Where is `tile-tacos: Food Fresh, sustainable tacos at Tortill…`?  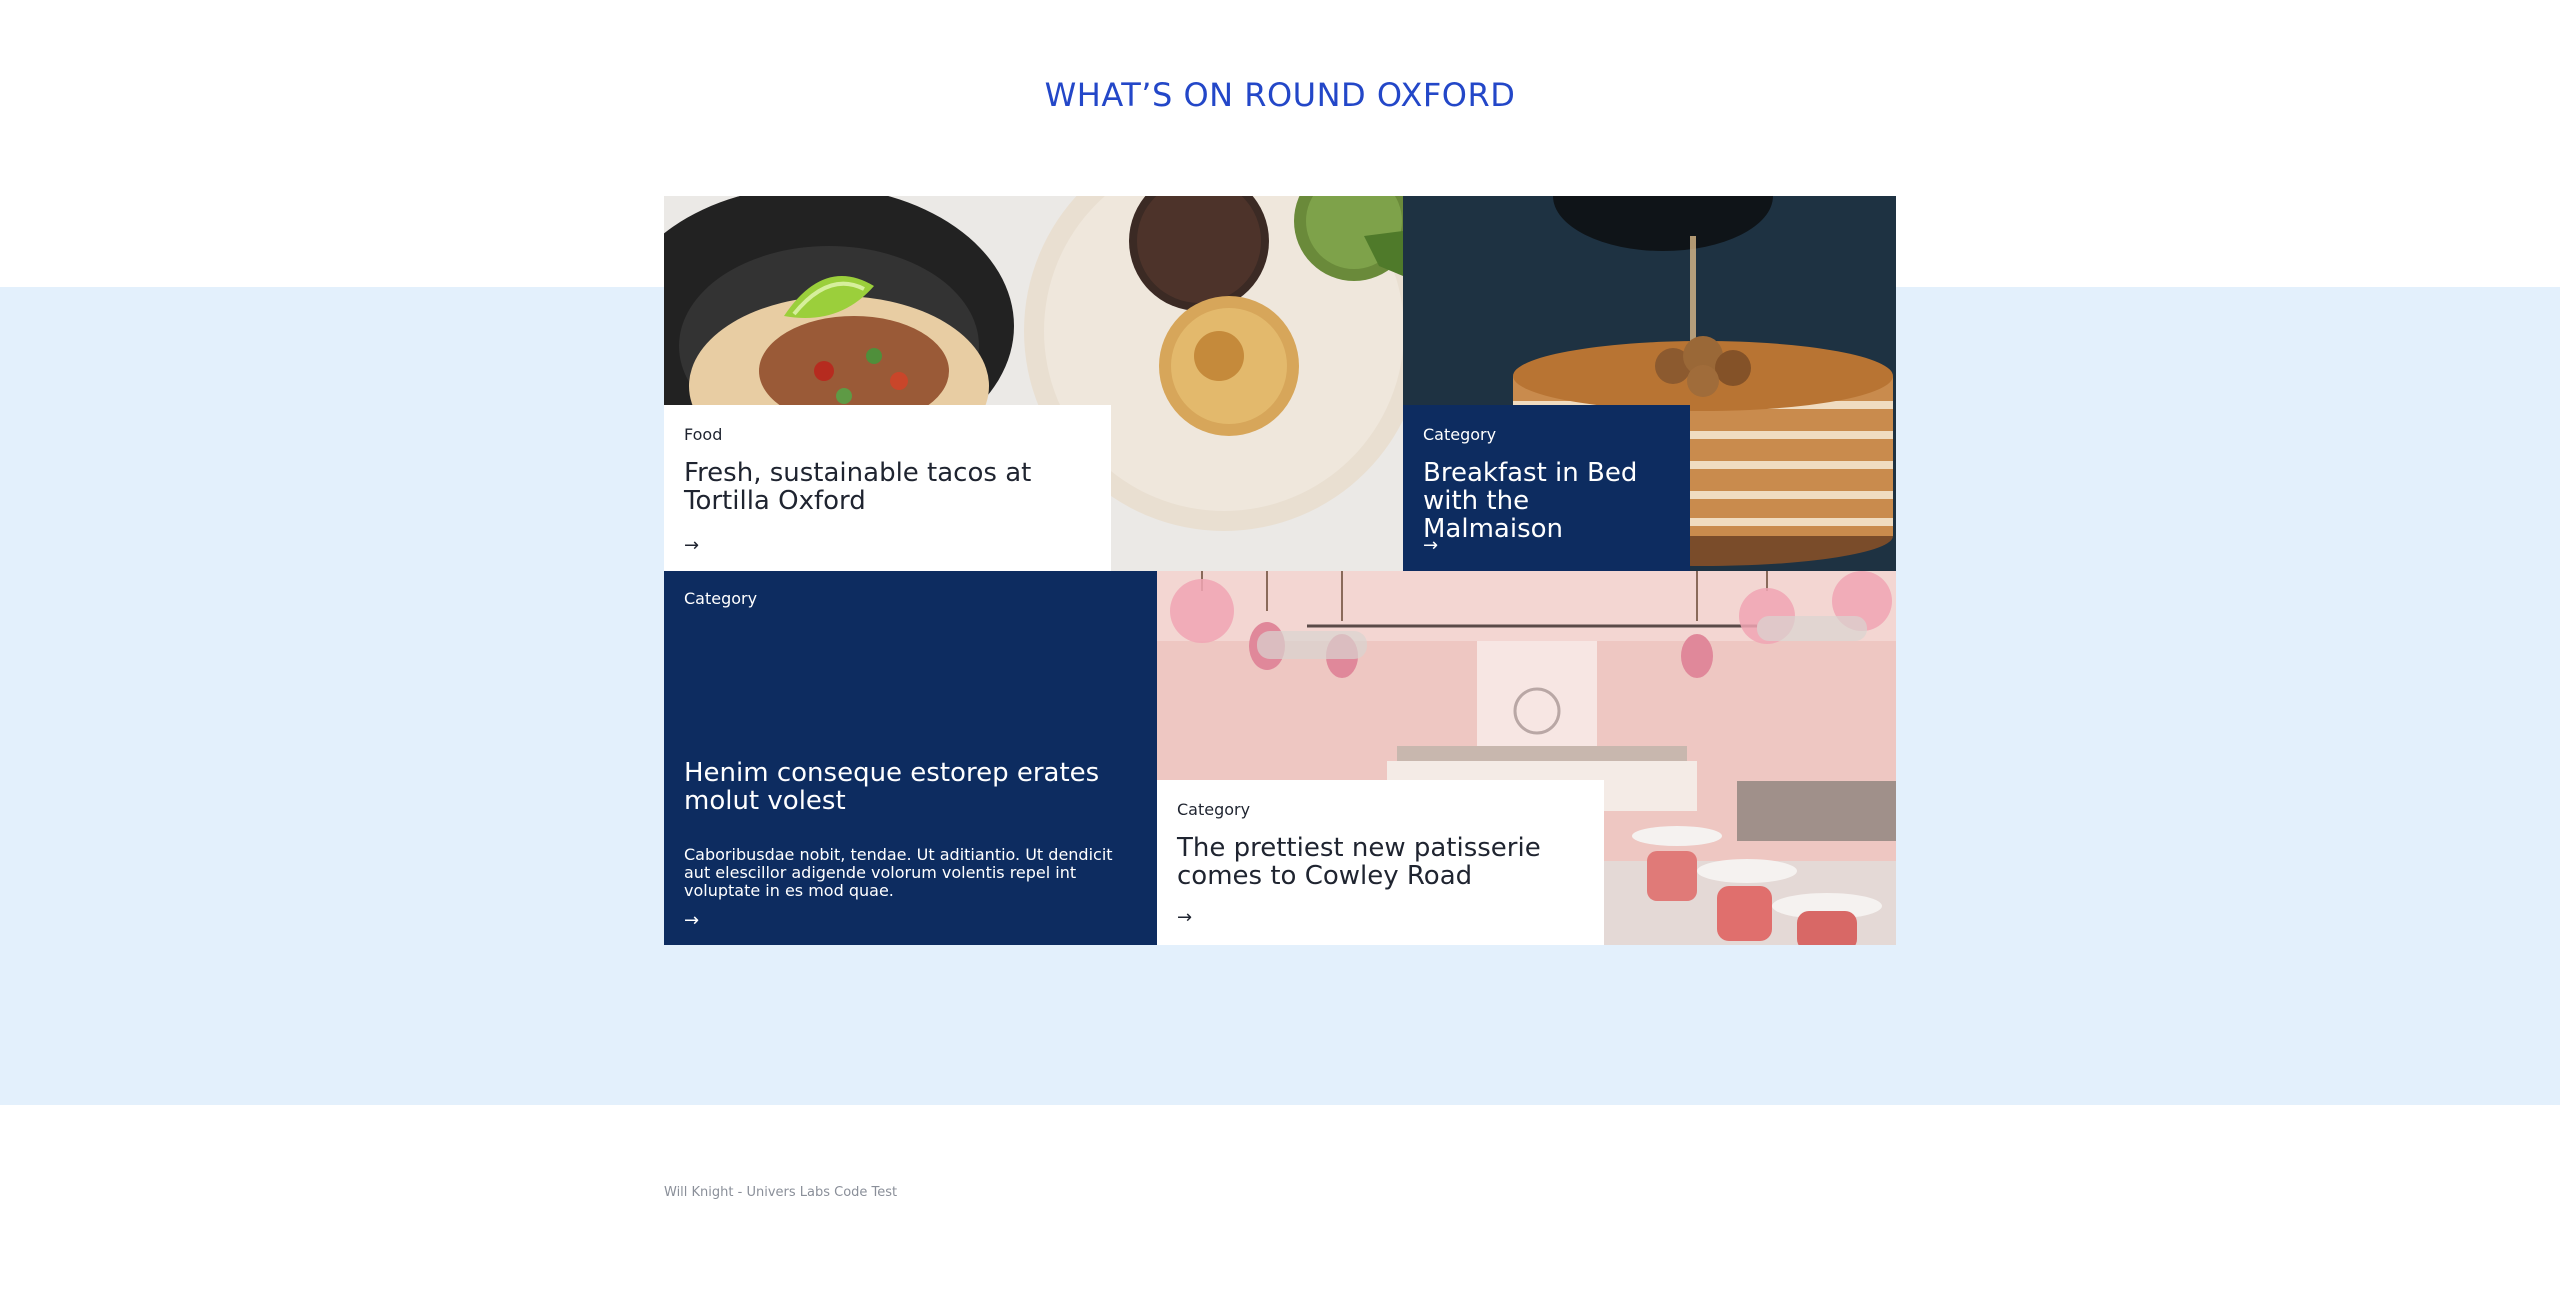 tile-tacos: Food Fresh, sustainable tacos at Tortill… is located at coordinates (1033, 383).